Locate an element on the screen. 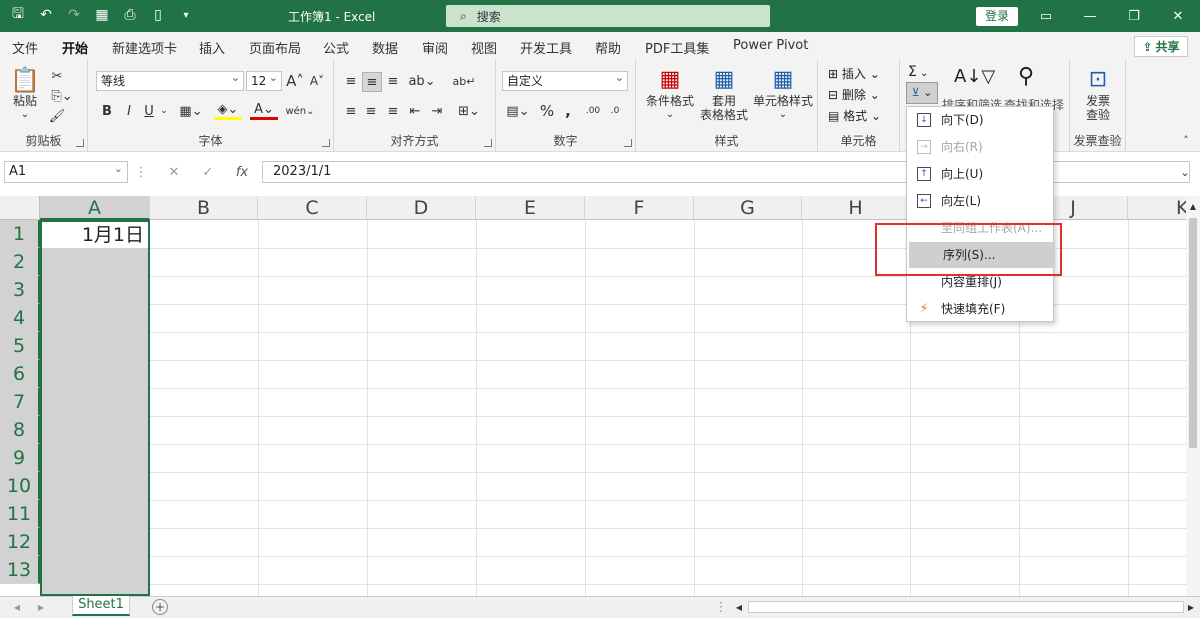 Image resolution: width=1200 pixels, height=618 pixels. next-sheet-icon: ▶ is located at coordinates (41, 607).